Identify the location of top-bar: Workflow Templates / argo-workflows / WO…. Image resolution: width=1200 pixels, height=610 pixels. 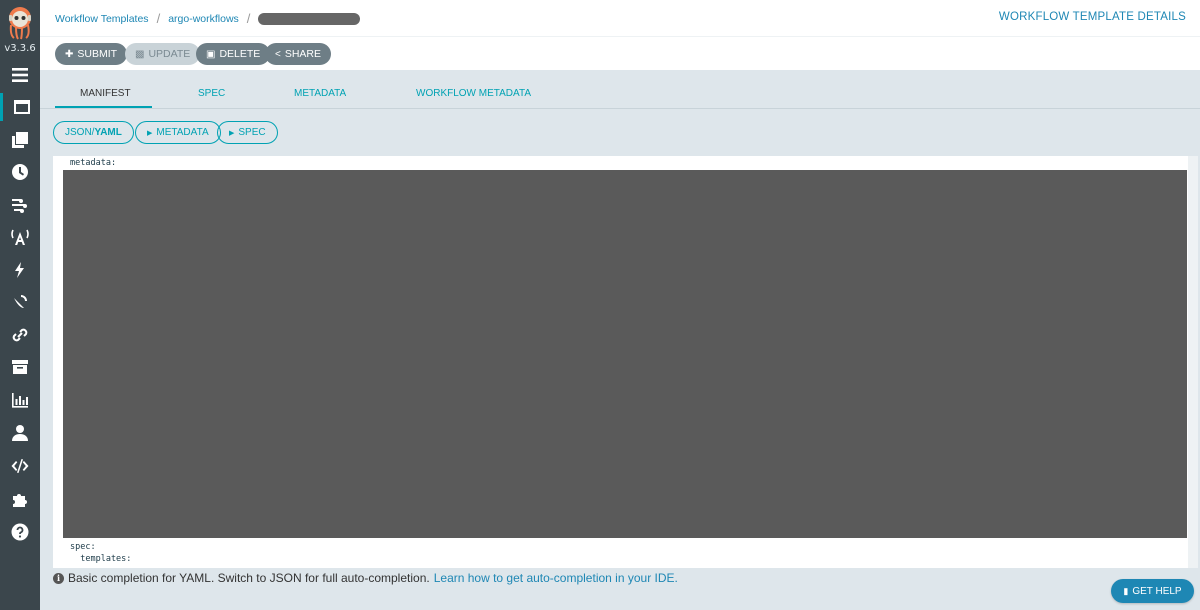
(620, 18).